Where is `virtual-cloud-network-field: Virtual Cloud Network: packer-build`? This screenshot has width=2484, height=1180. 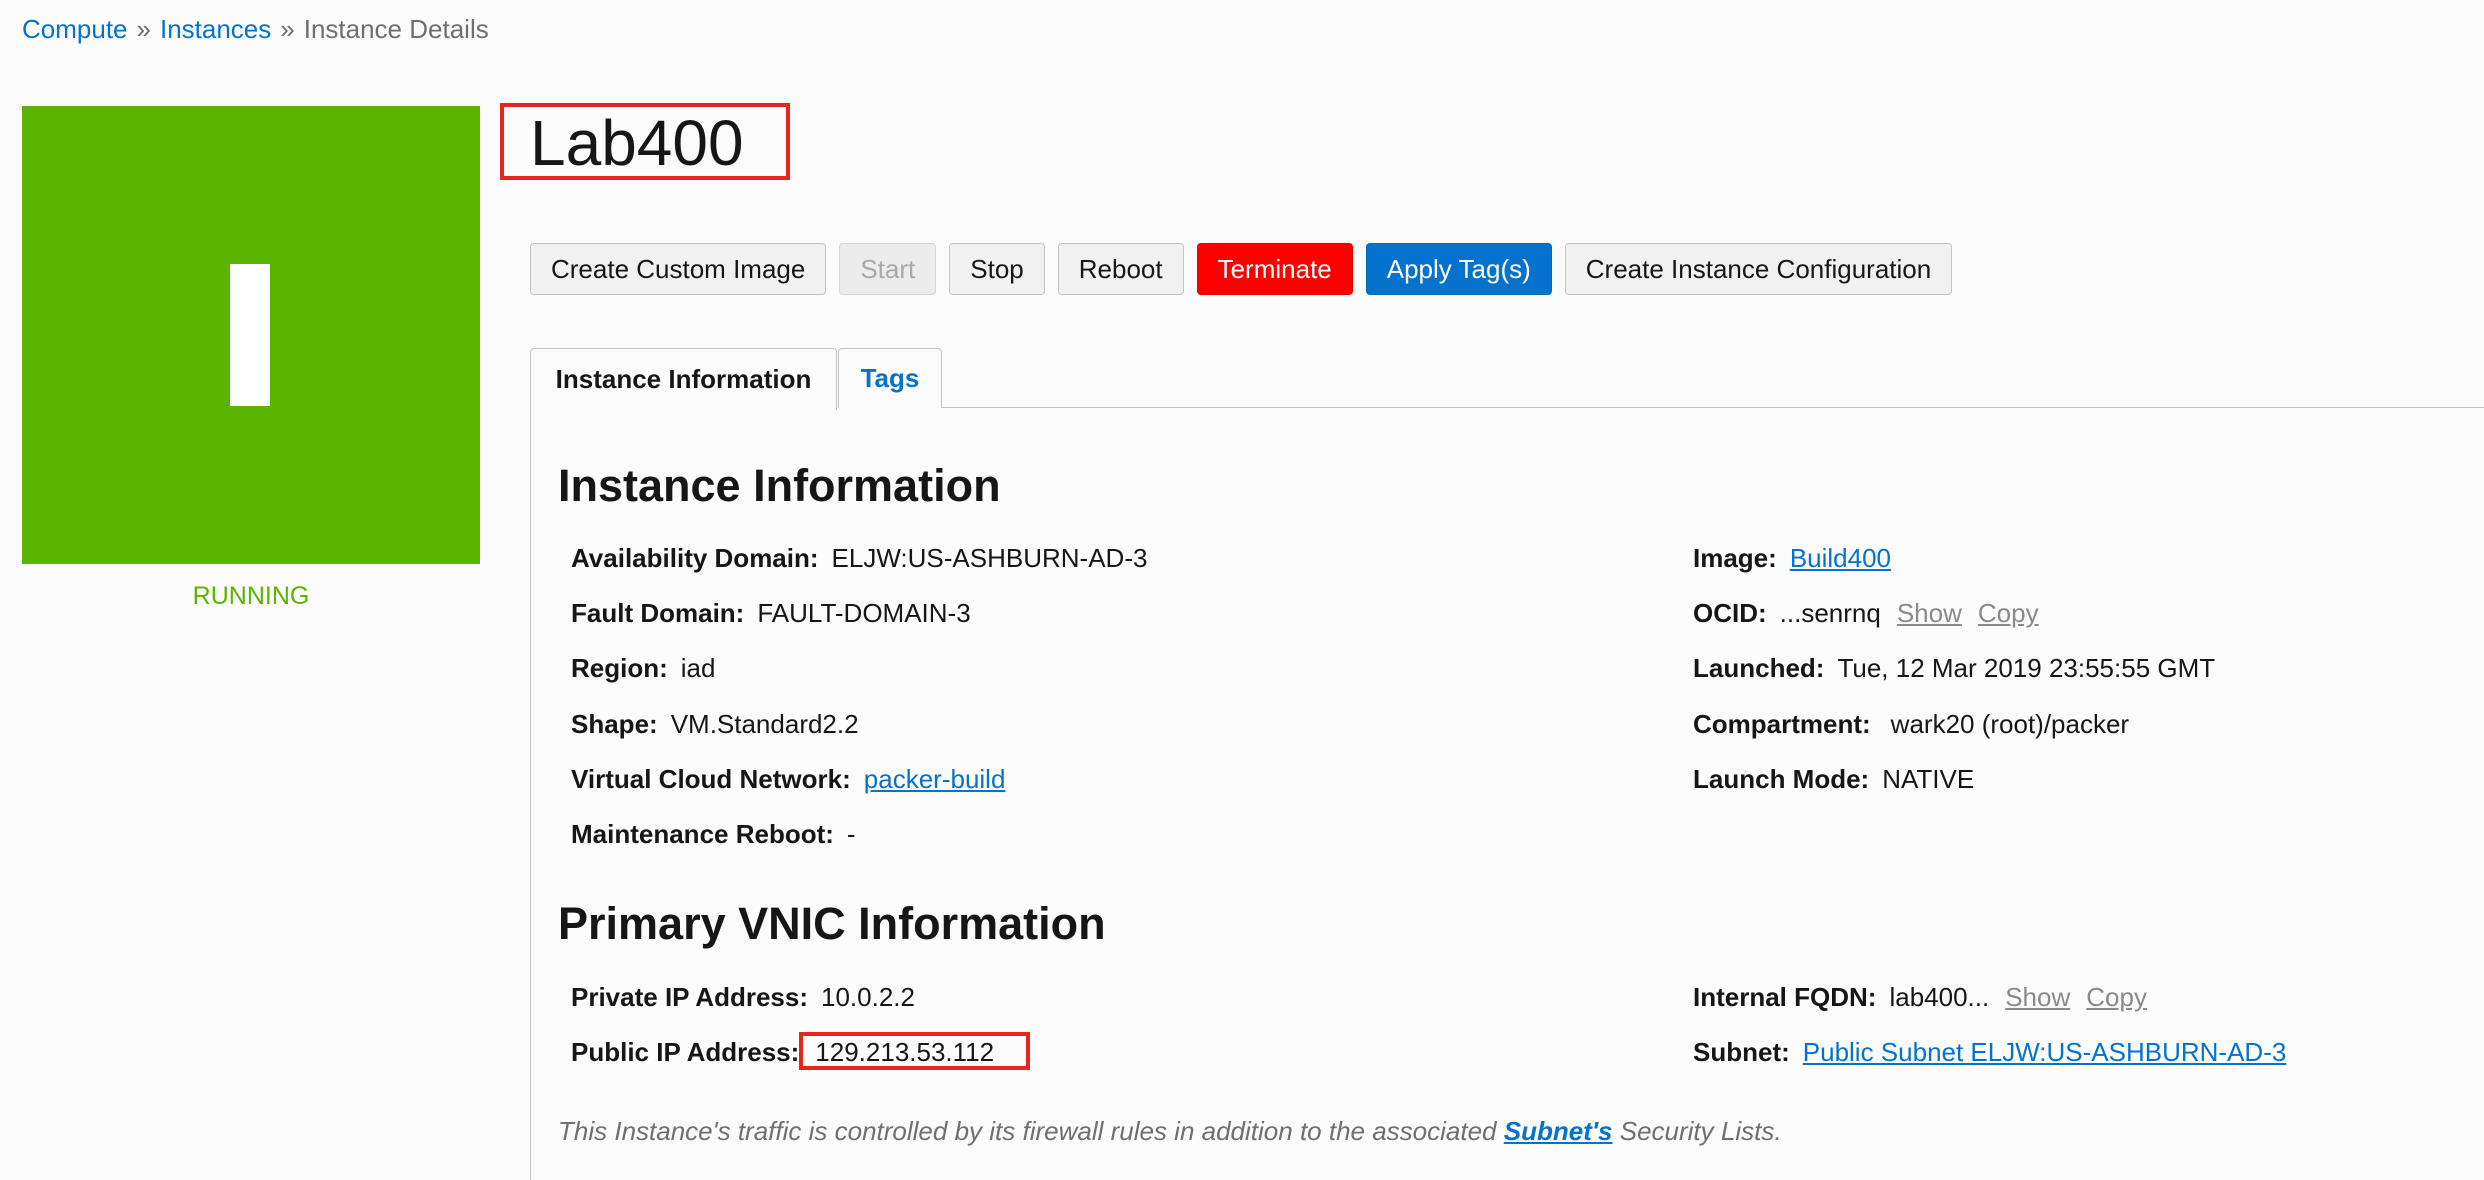 virtual-cloud-network-field: Virtual Cloud Network: packer-build is located at coordinates (788, 779).